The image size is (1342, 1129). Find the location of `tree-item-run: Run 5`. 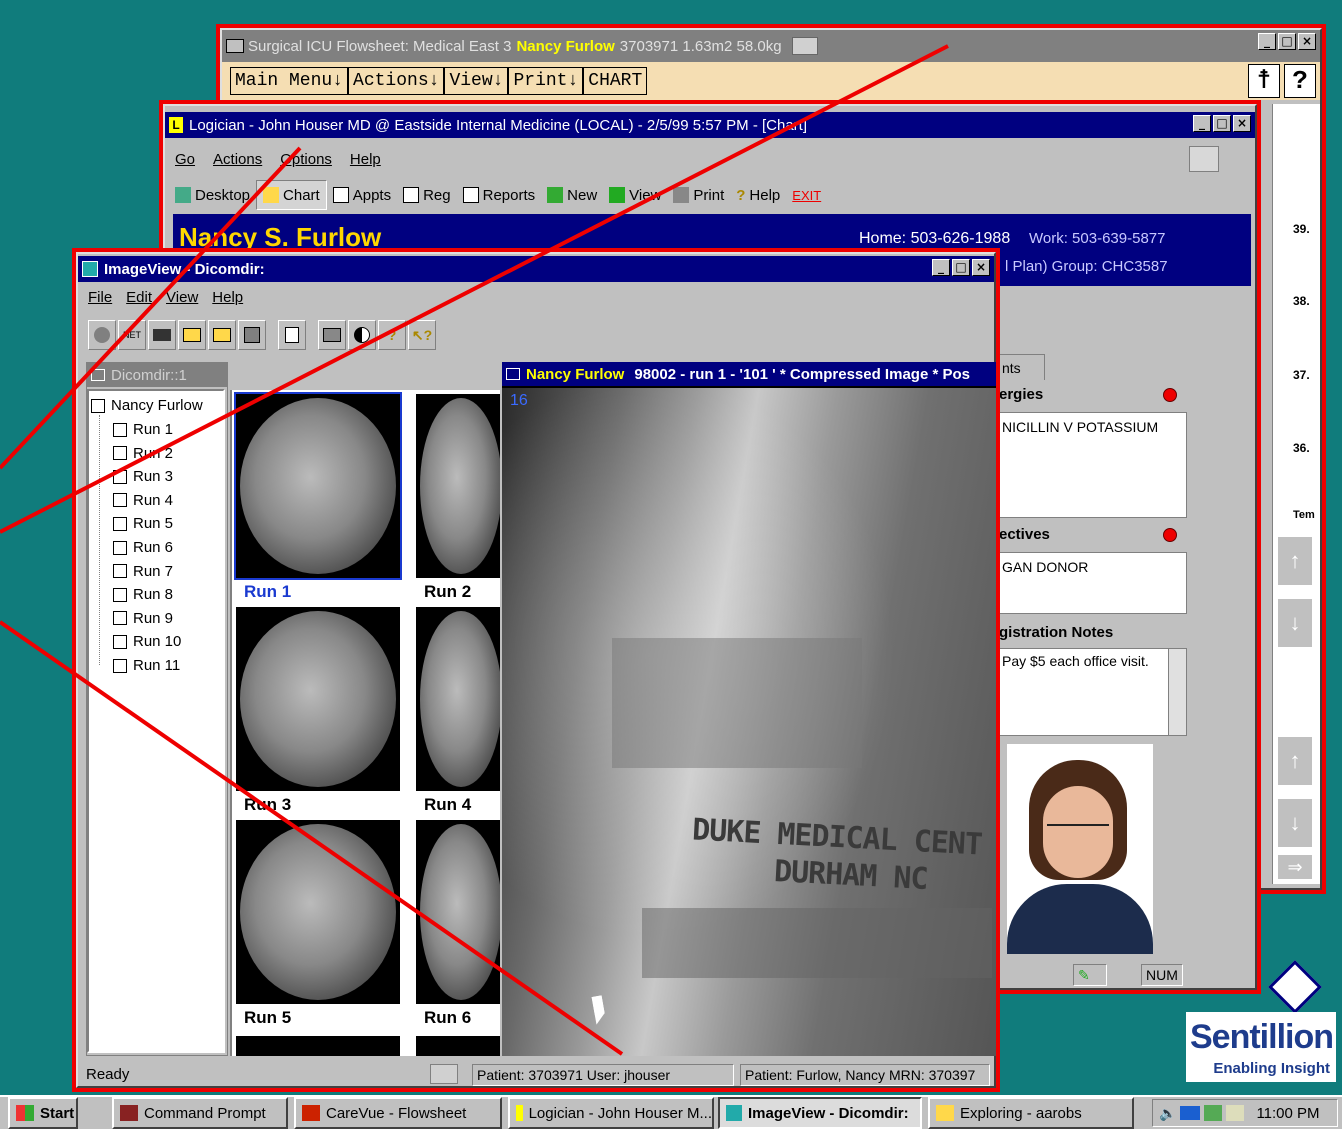

tree-item-run: Run 5 is located at coordinates (143, 523).